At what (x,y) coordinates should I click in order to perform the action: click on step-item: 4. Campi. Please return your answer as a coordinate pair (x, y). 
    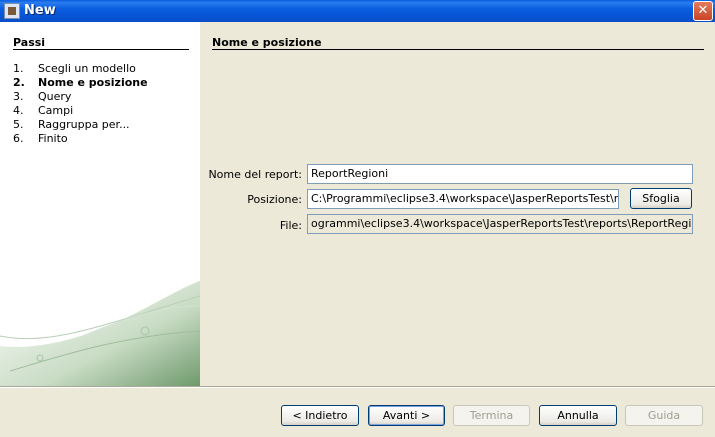
    Looking at the image, I should click on (43, 110).